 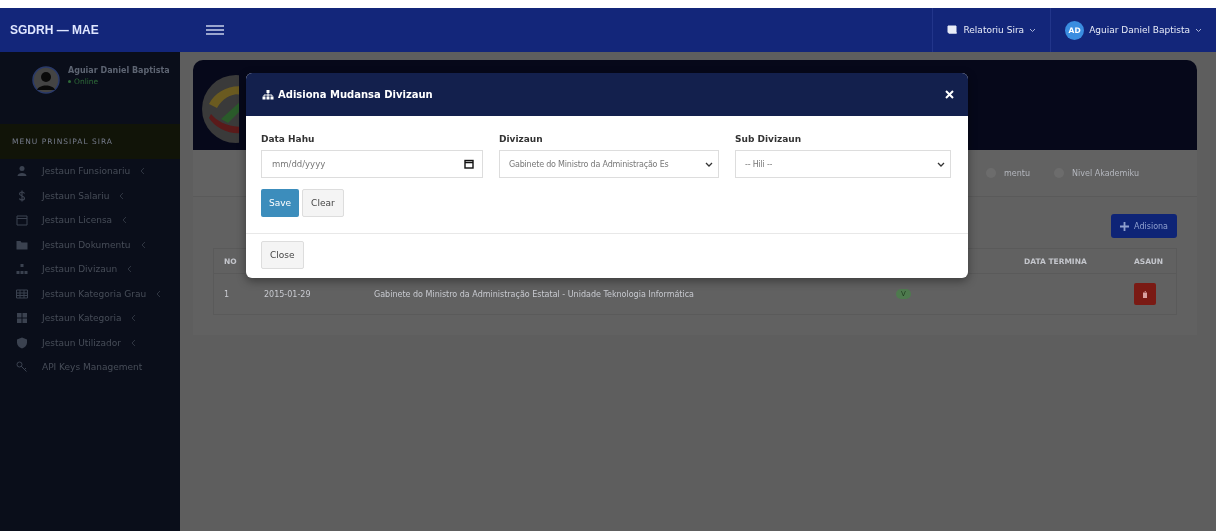 I want to click on user-name: Aguiar Daniel Baptista, so click(x=119, y=70).